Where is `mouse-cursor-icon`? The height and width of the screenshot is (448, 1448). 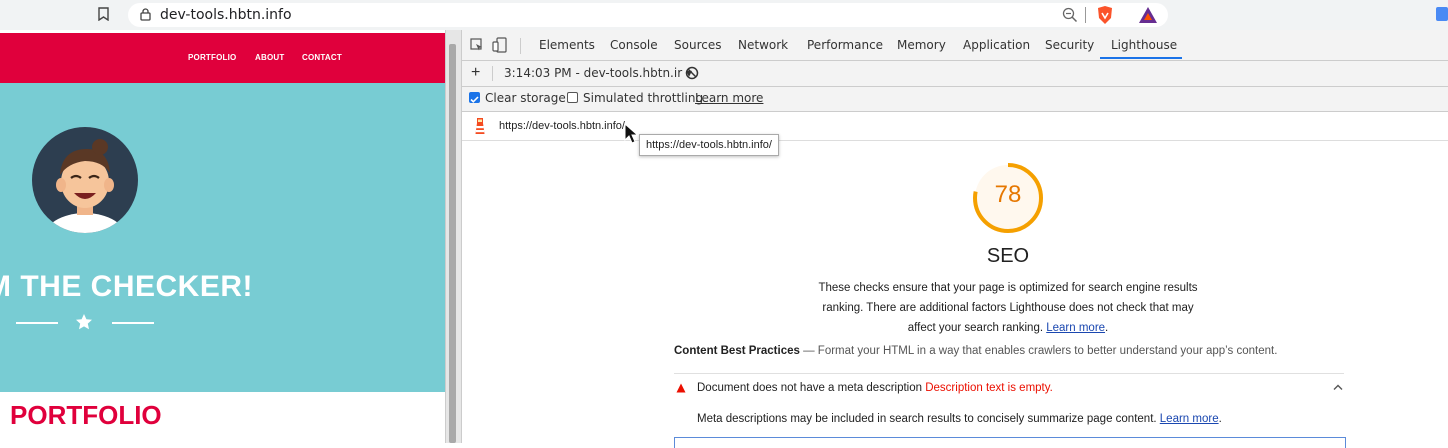 mouse-cursor-icon is located at coordinates (631, 133).